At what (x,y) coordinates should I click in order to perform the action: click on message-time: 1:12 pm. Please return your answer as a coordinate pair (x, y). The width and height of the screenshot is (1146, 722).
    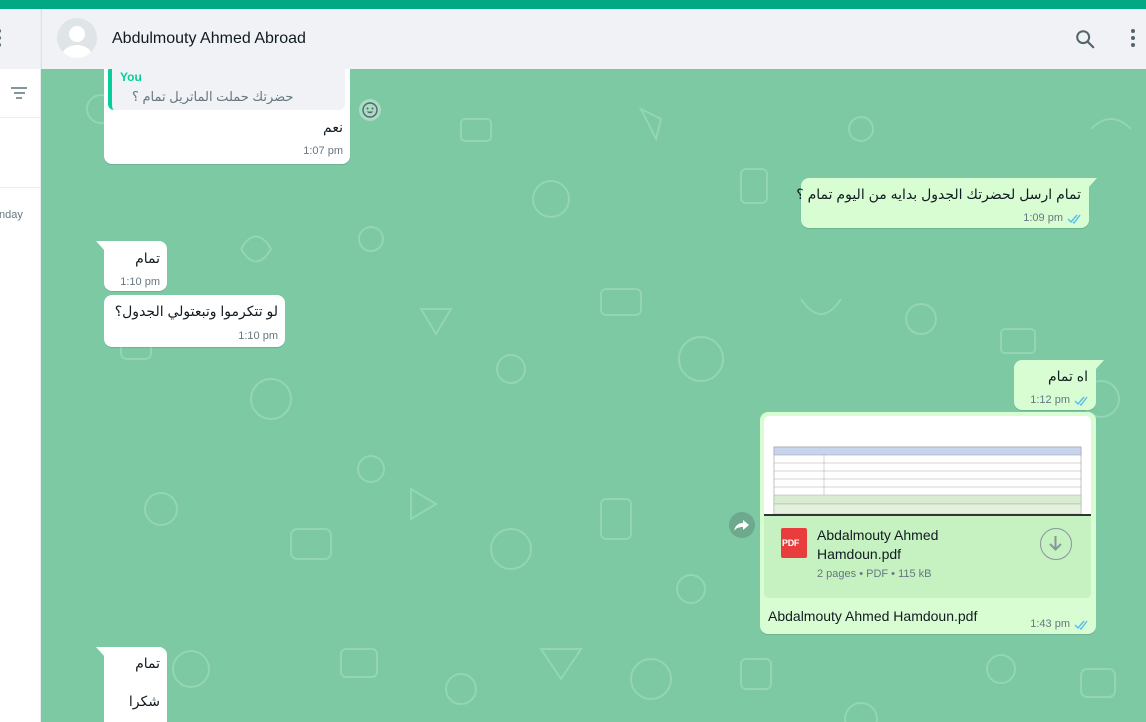
    Looking at the image, I should click on (1050, 400).